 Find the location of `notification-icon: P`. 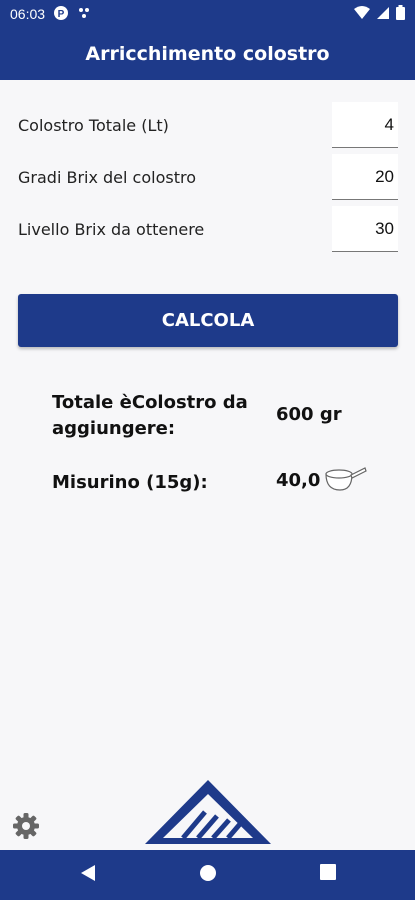

notification-icon: P is located at coordinates (61, 14).